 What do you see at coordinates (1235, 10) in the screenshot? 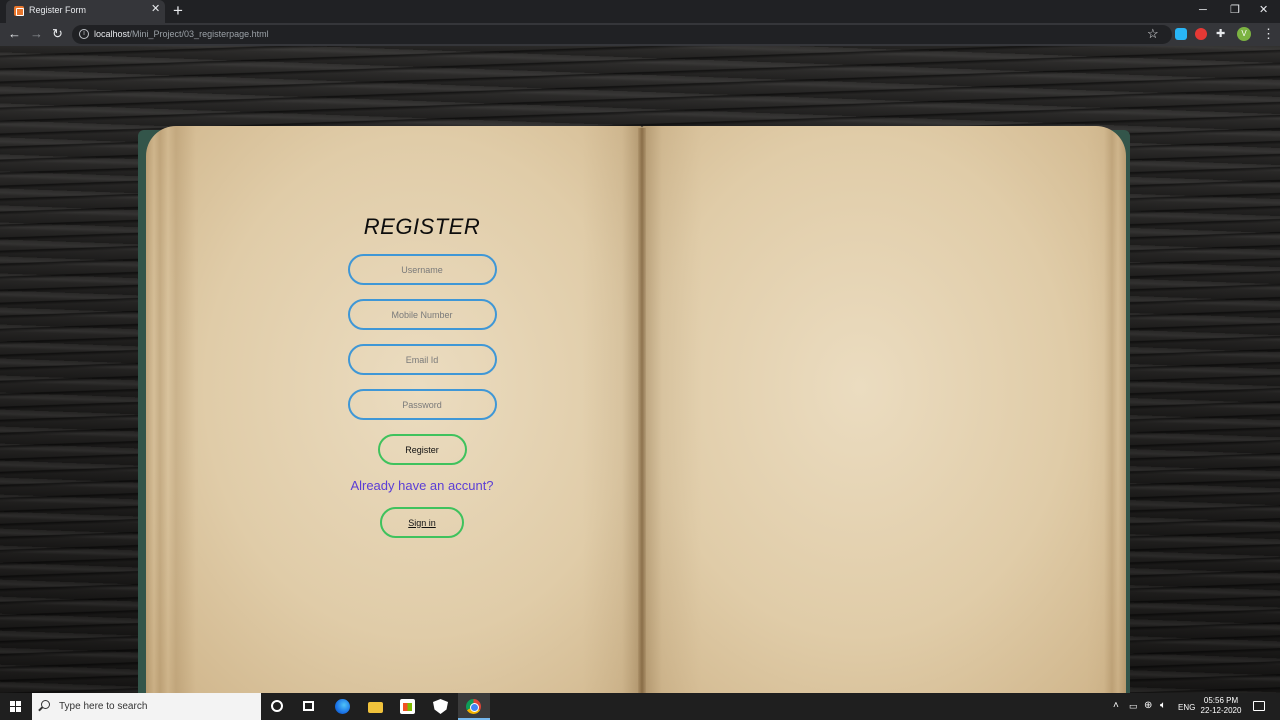
I see `restore-button: ❐` at bounding box center [1235, 10].